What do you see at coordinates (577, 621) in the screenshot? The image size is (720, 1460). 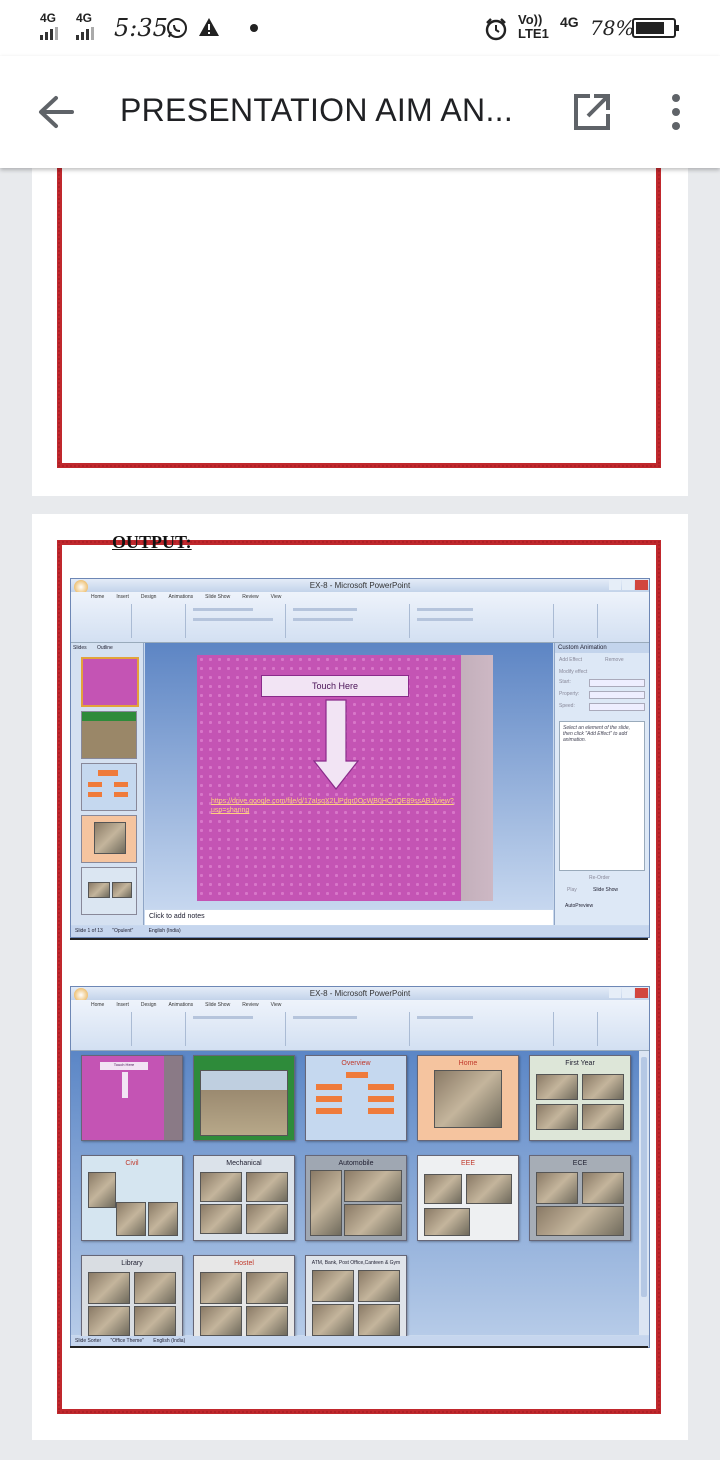 I see `ribbon-group-editing` at bounding box center [577, 621].